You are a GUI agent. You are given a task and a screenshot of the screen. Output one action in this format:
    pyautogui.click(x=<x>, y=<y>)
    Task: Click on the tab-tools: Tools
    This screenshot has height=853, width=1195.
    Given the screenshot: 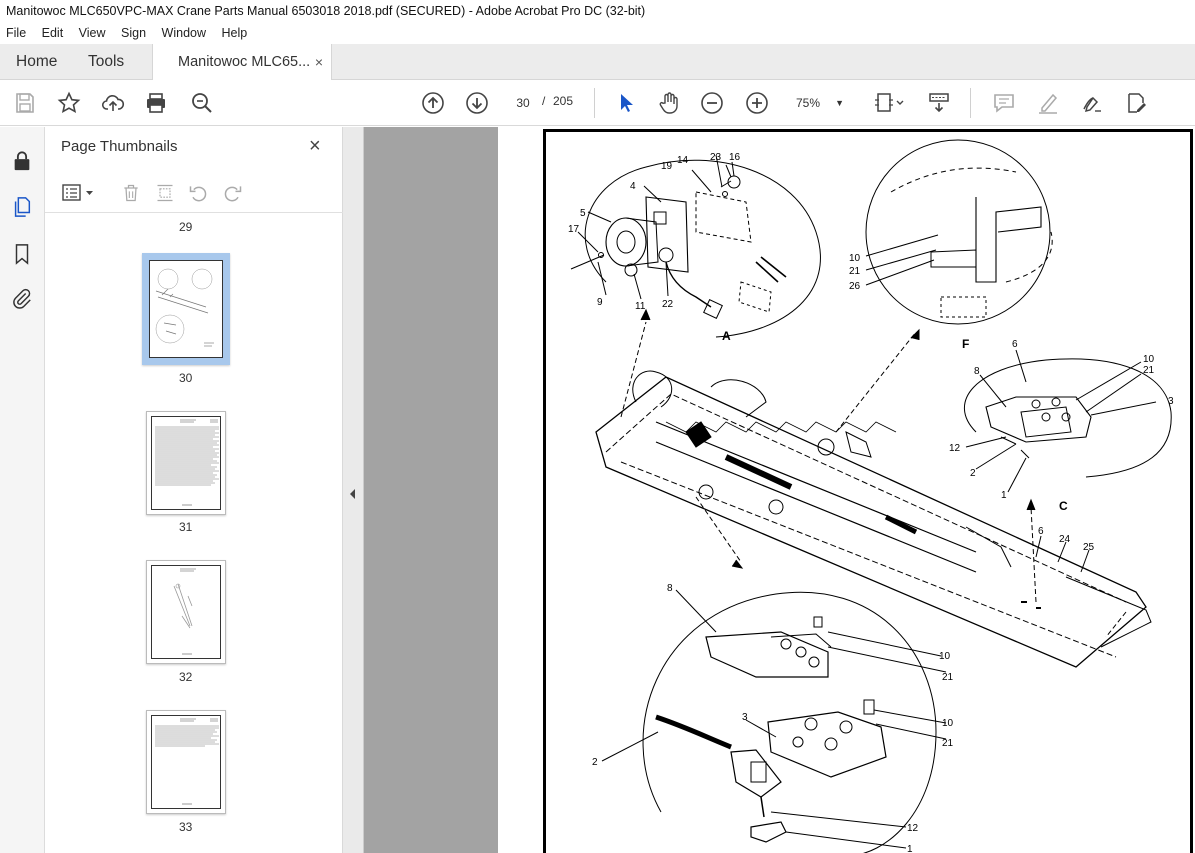 What is the action you would take?
    pyautogui.click(x=106, y=62)
    